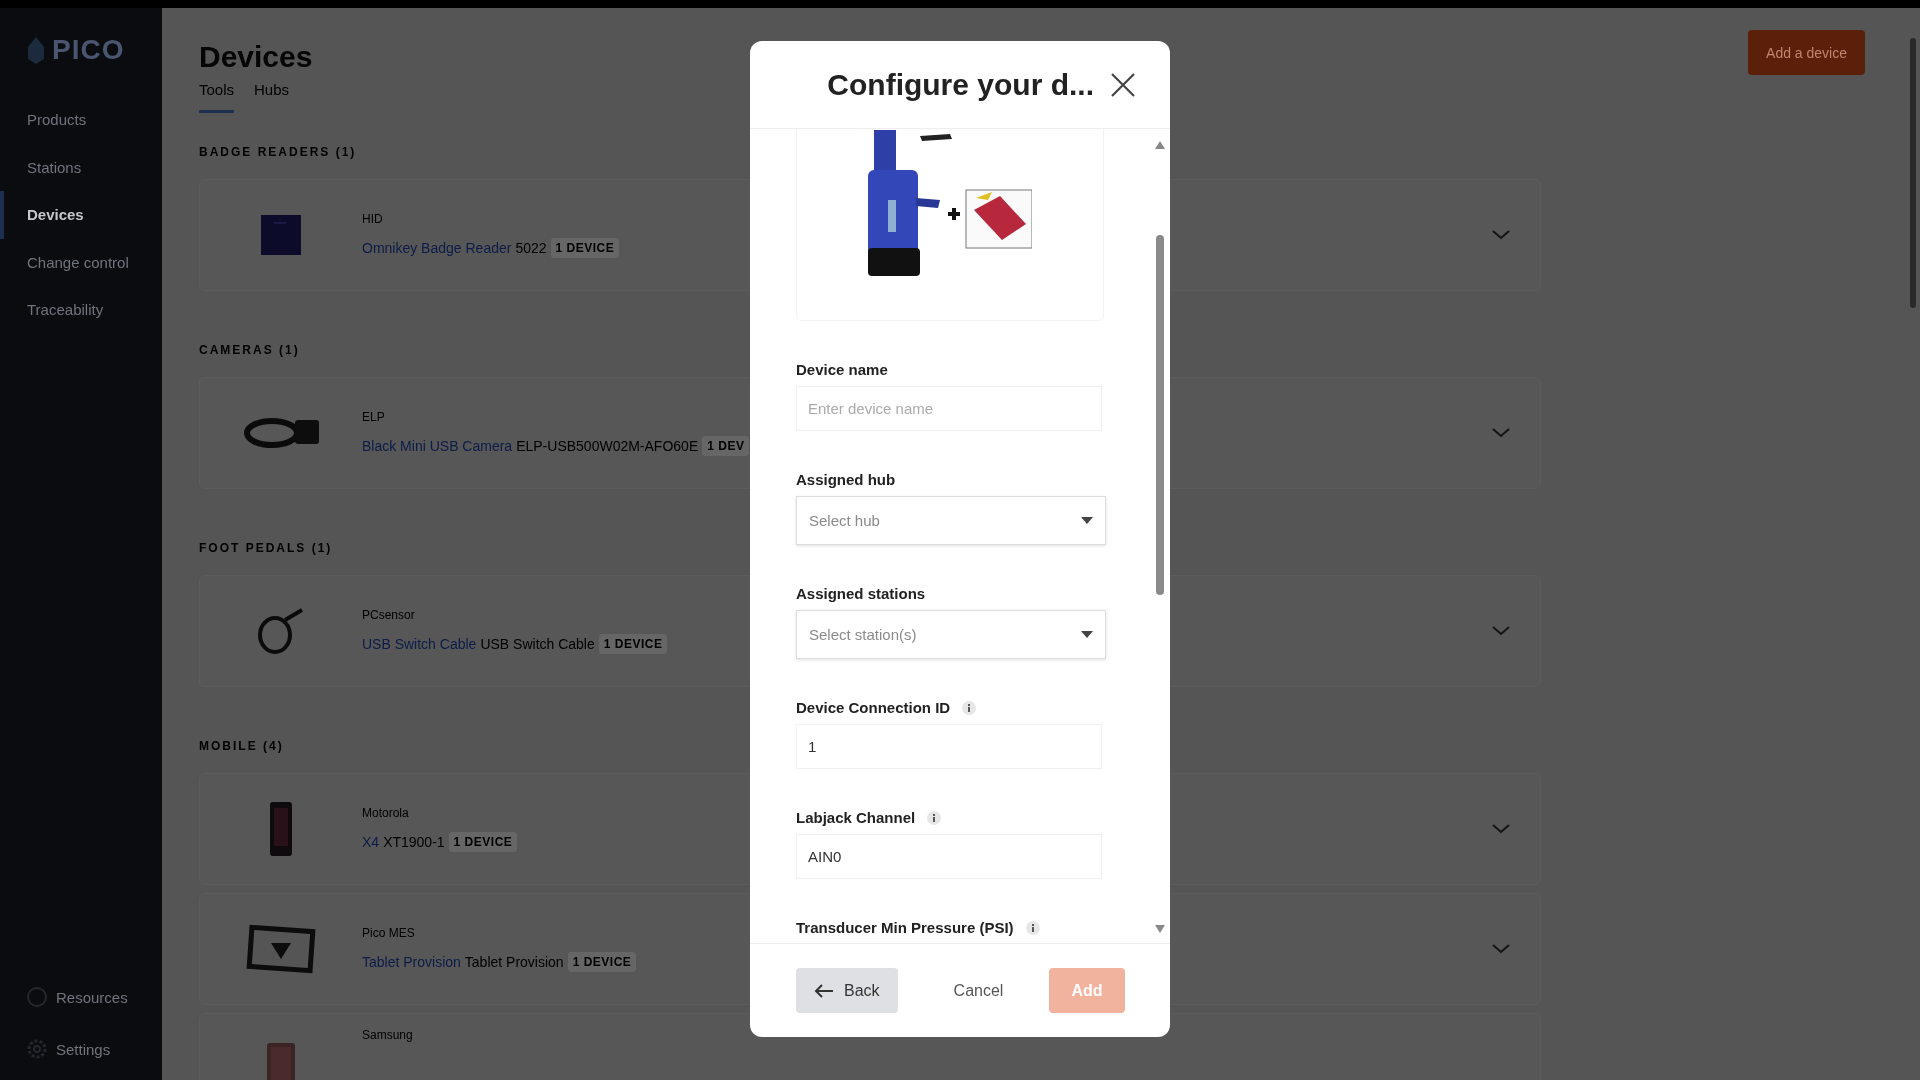  I want to click on scroll-down-icon, so click(1160, 929).